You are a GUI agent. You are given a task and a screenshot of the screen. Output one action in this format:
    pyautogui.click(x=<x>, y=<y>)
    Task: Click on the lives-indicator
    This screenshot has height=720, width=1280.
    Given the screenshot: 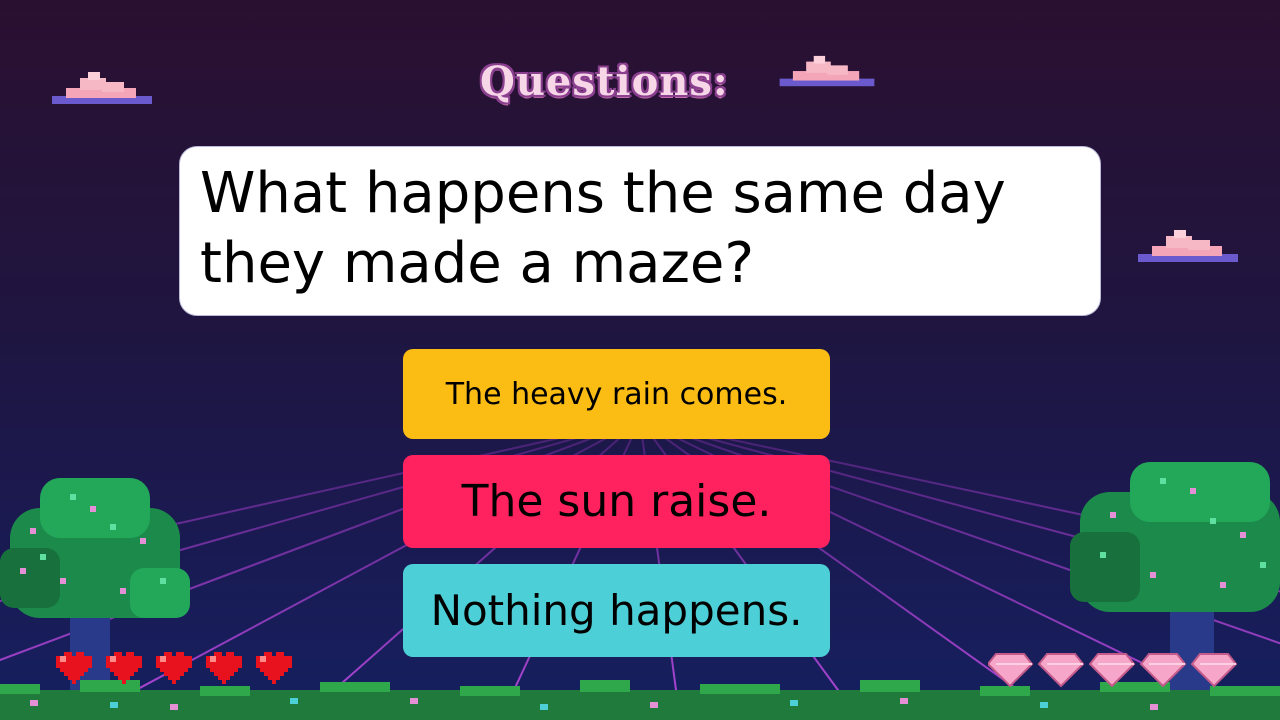 What is the action you would take?
    pyautogui.click(x=174, y=666)
    